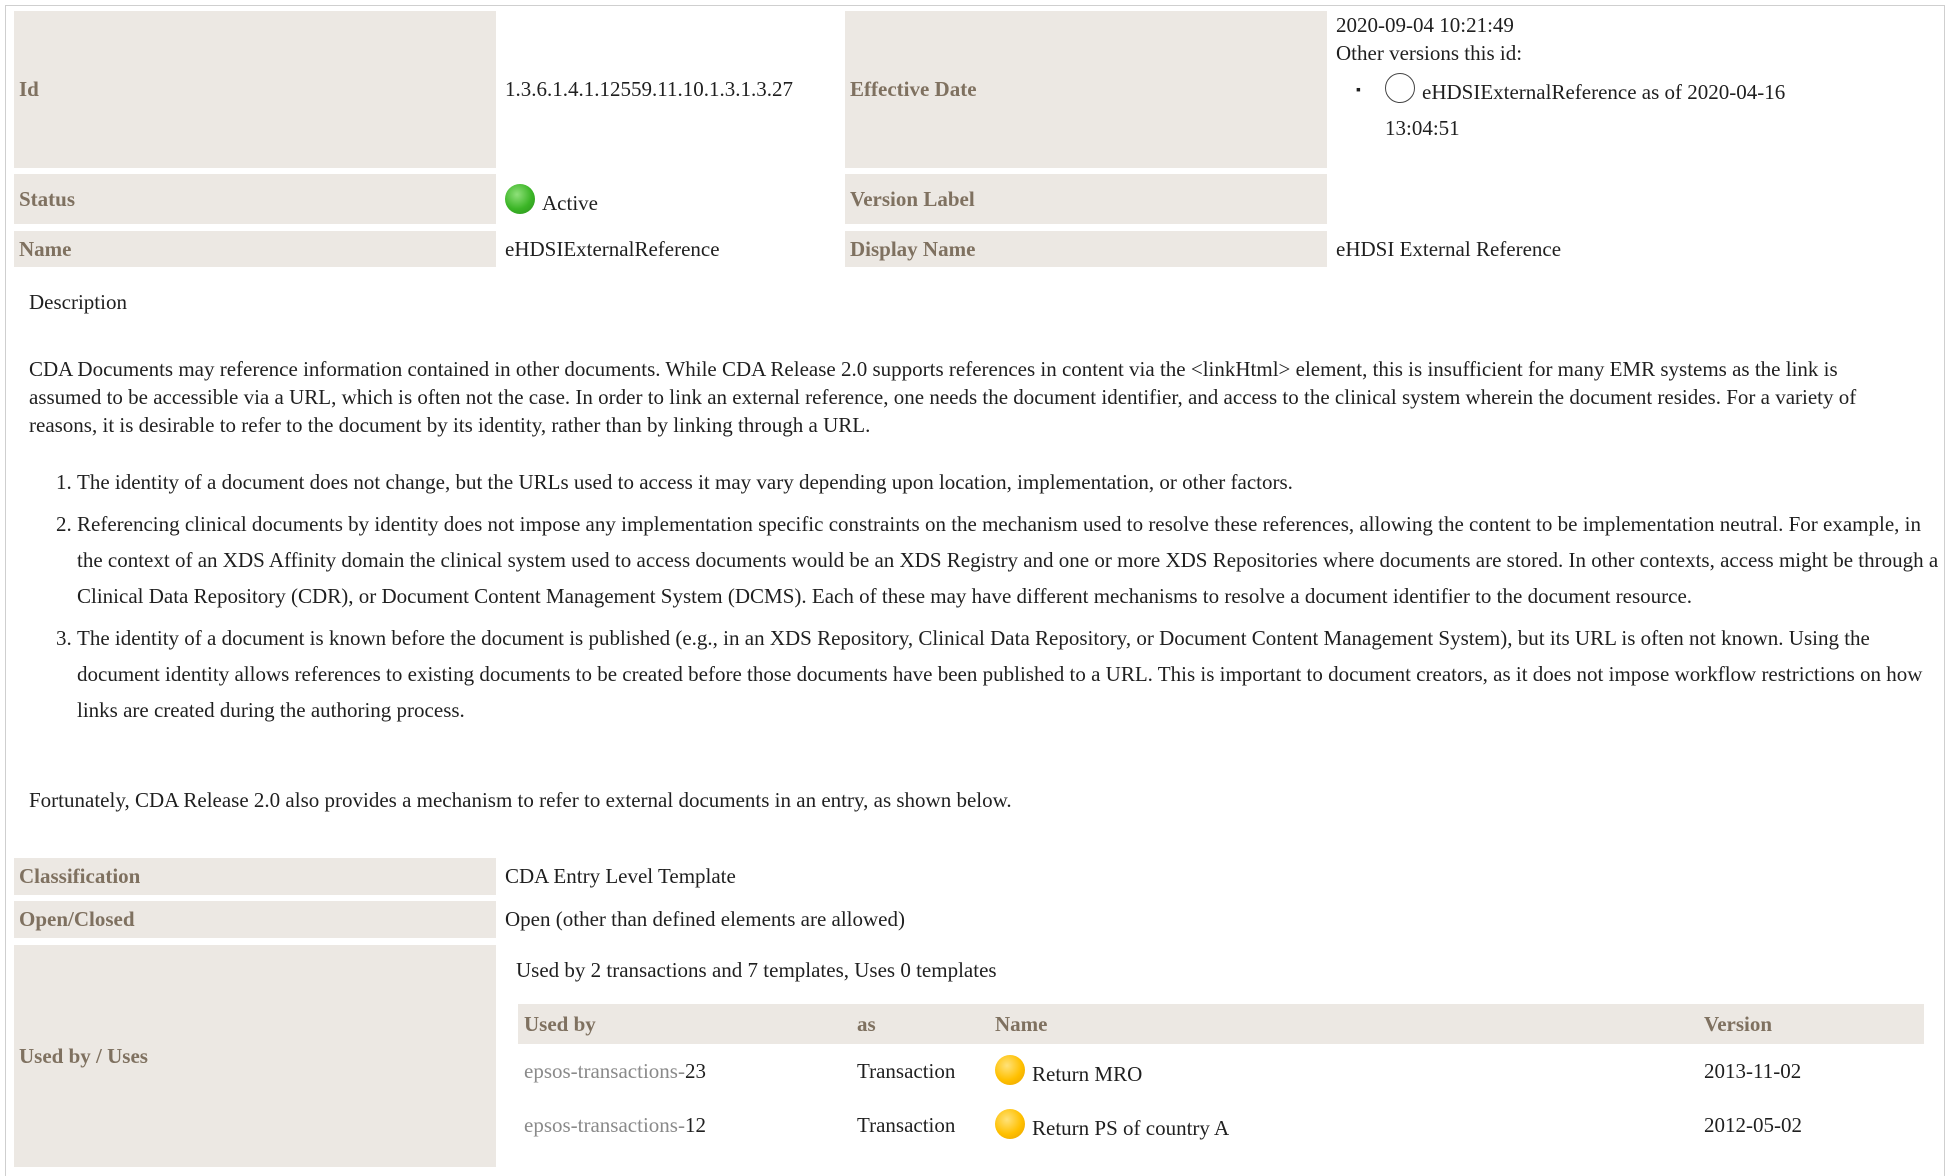  Describe the element at coordinates (684, 1024) in the screenshot. I see `col-used-by: Used by` at that location.